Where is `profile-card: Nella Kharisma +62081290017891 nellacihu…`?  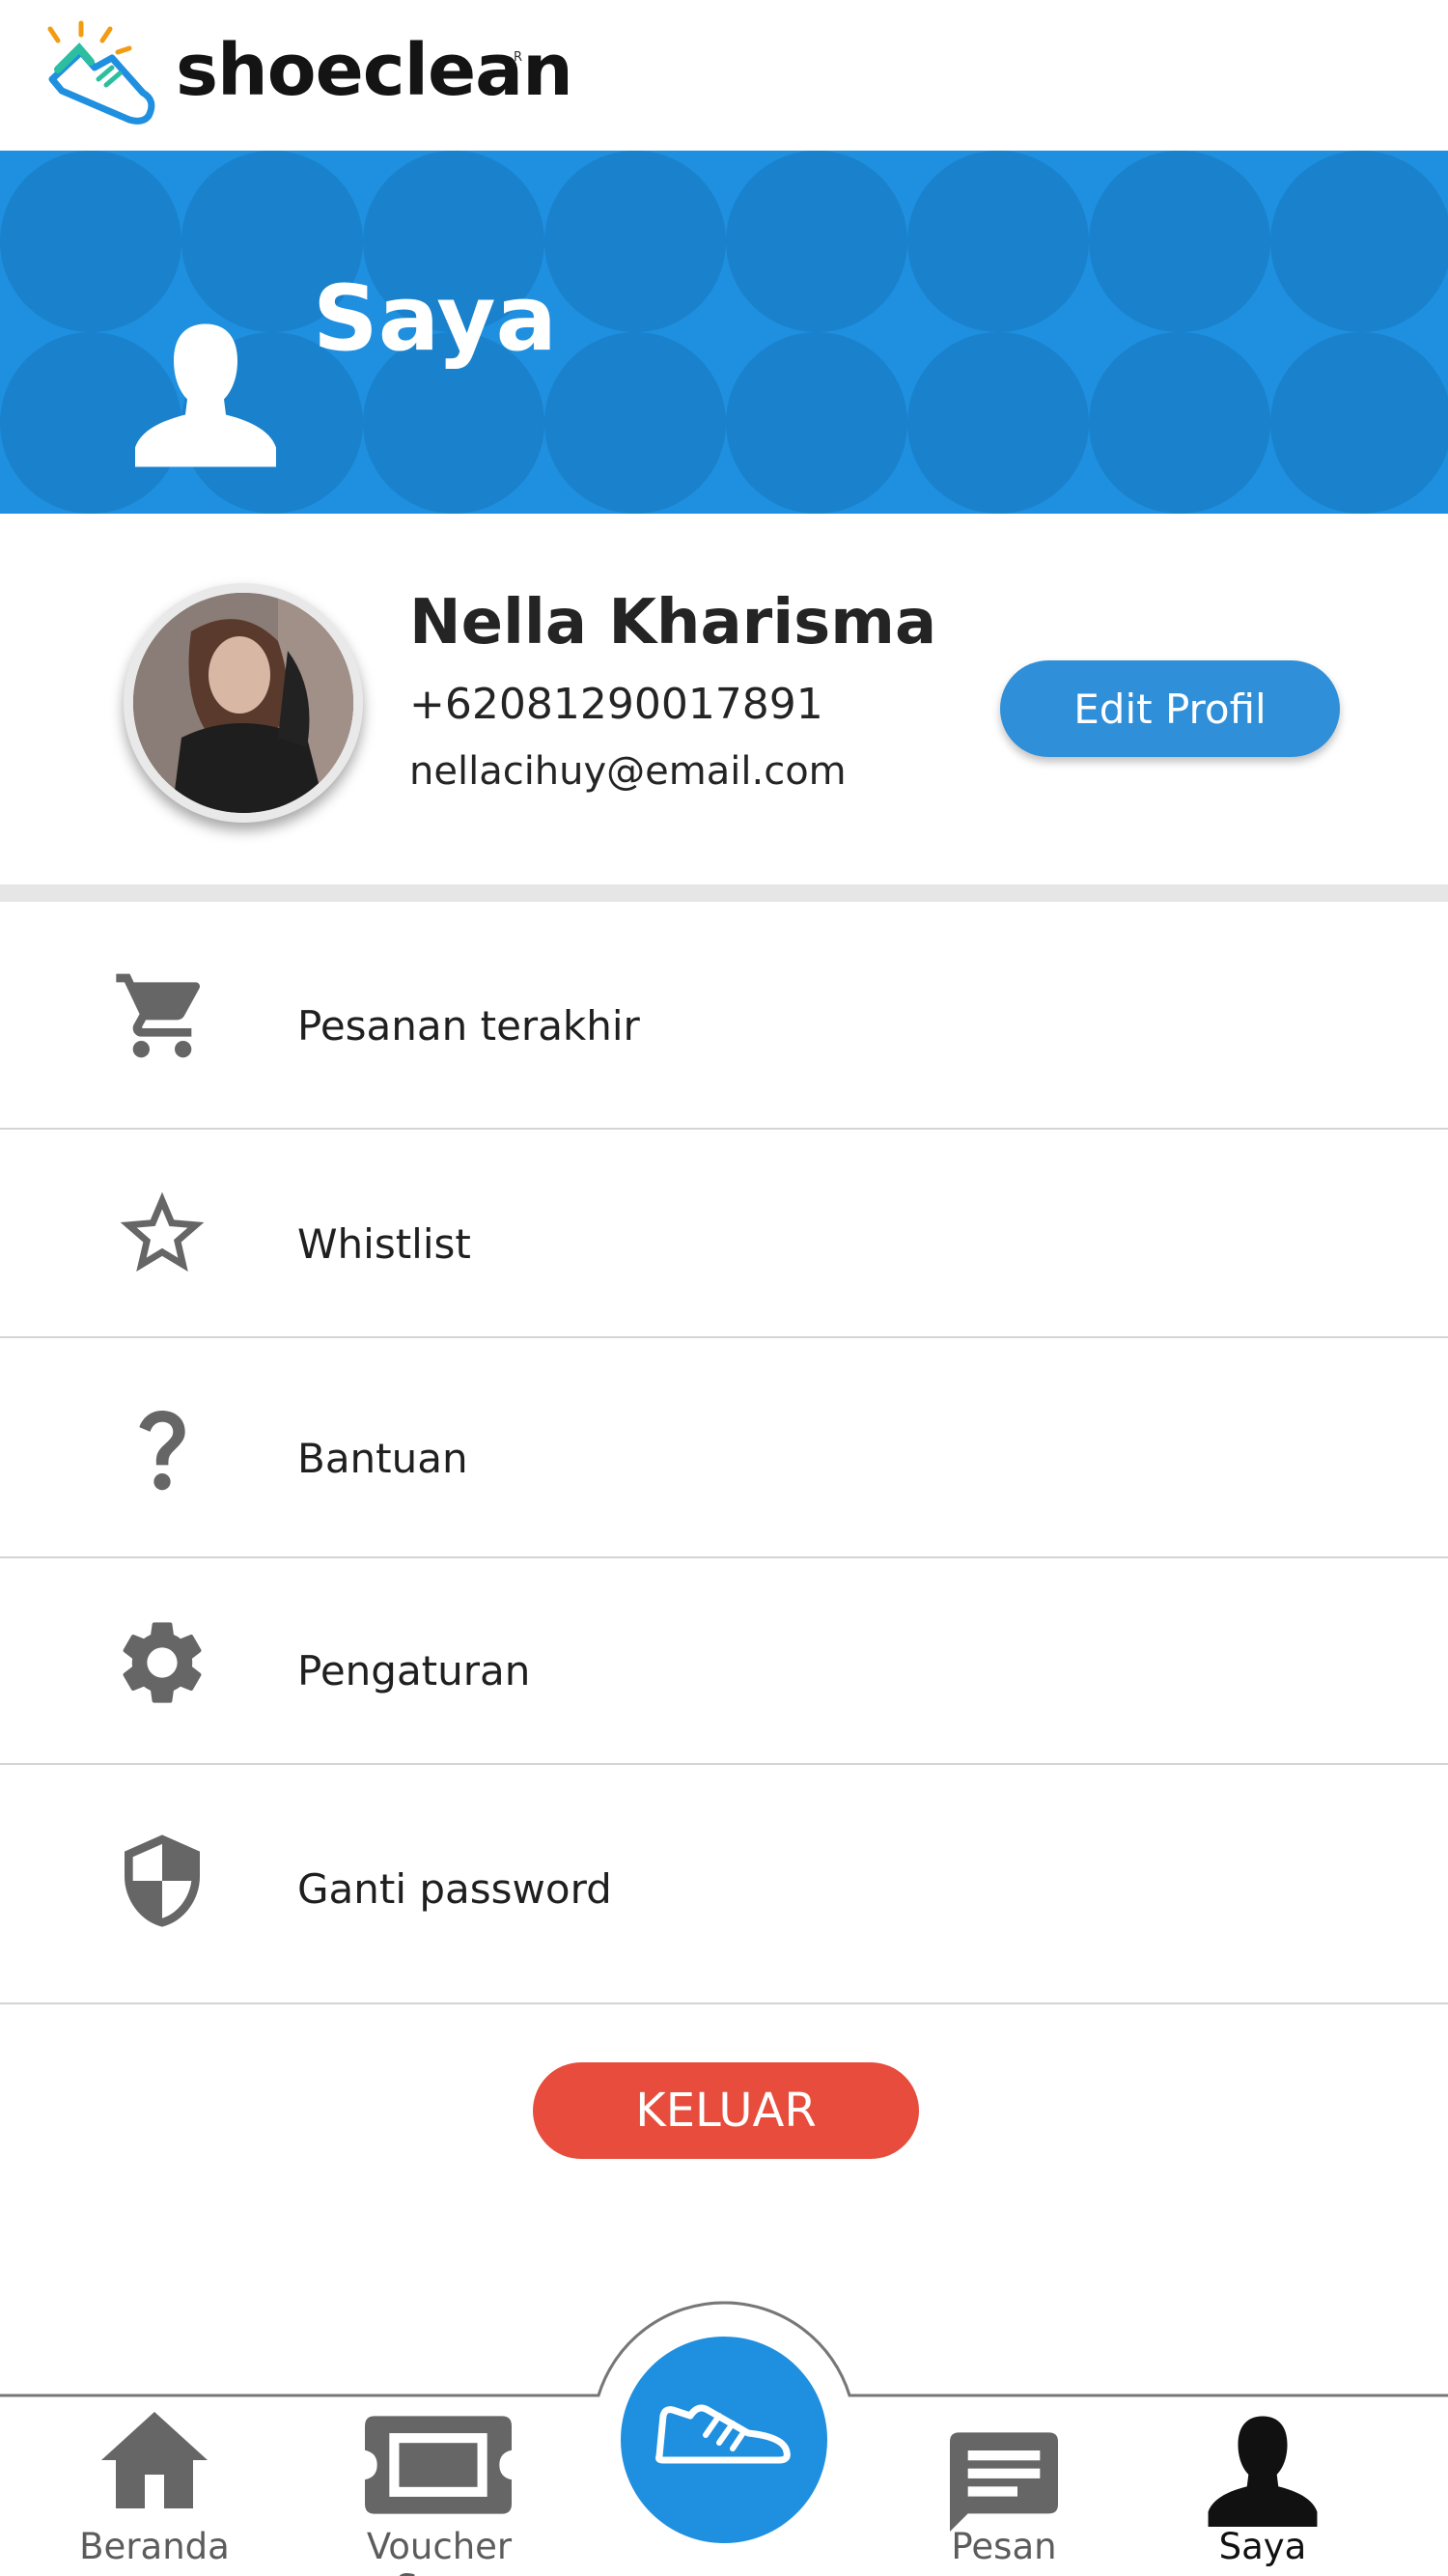 profile-card: Nella Kharisma +62081290017891 nellacihu… is located at coordinates (724, 699).